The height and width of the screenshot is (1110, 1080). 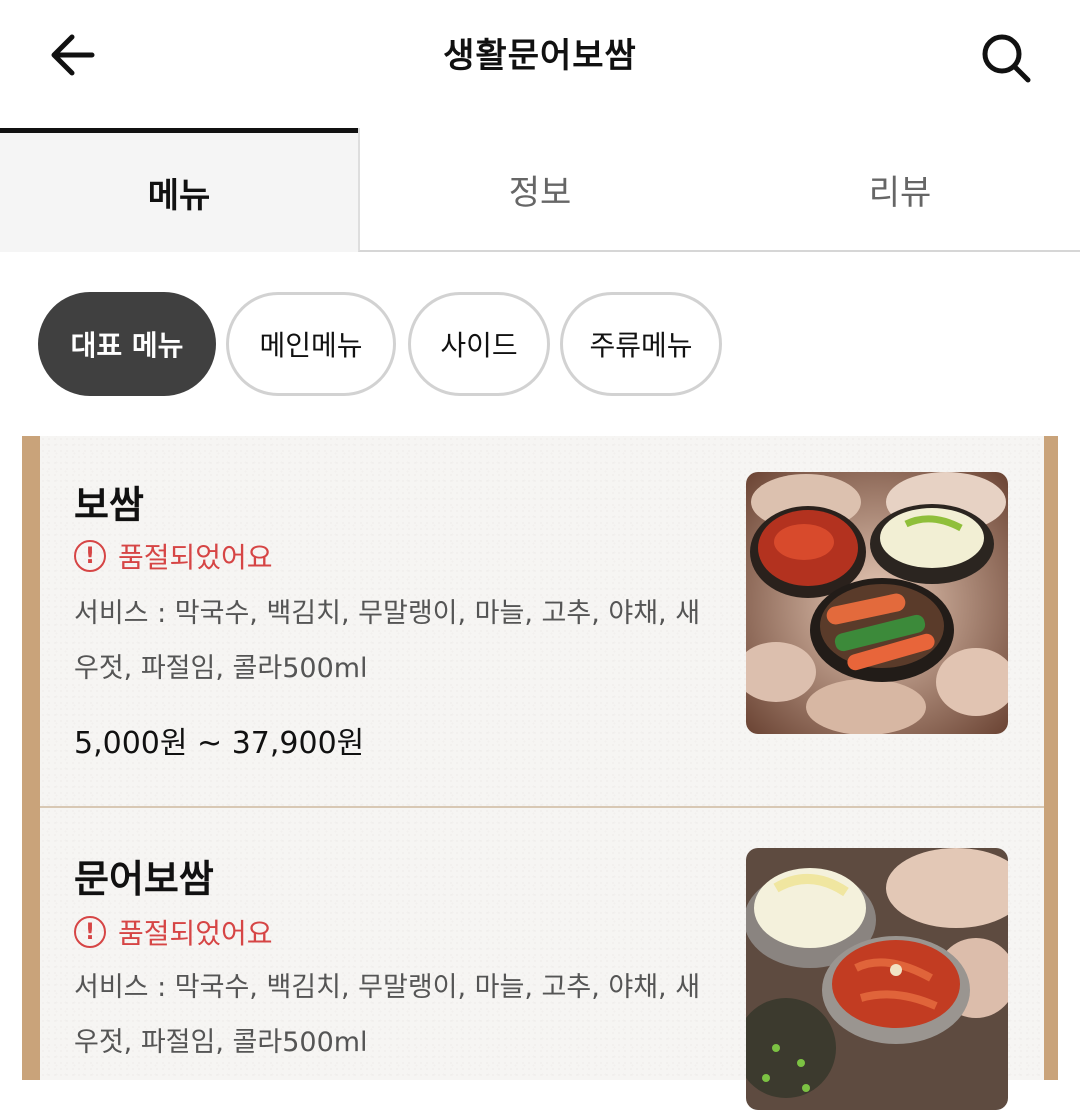 I want to click on chip-drinks-menu: 주류메뉴, so click(x=641, y=344).